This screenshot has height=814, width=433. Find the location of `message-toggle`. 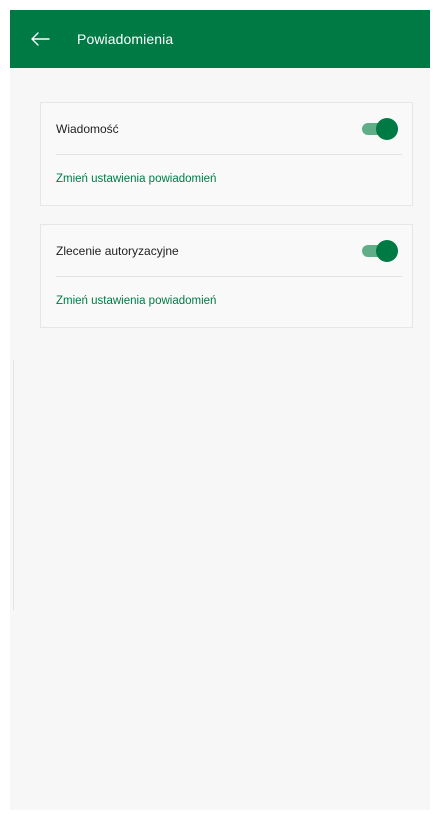

message-toggle is located at coordinates (380, 128).